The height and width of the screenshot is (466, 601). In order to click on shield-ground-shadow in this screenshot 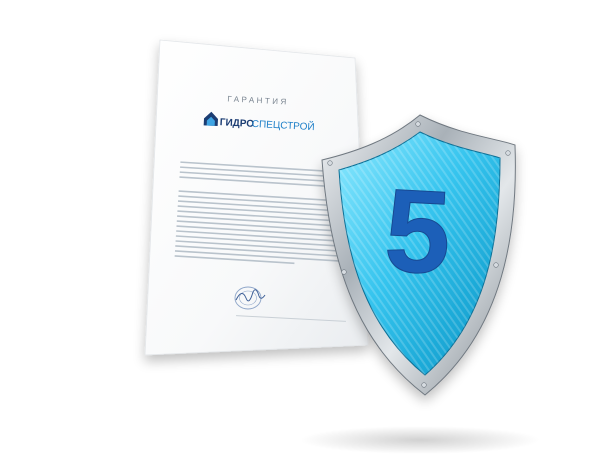, I will do `click(420, 440)`.